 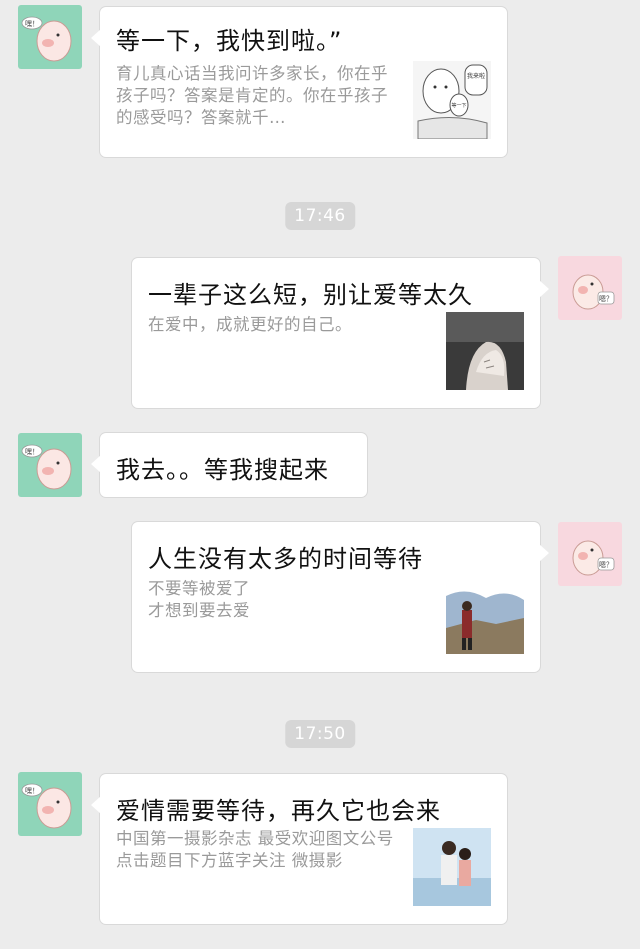 What do you see at coordinates (285, 559) in the screenshot?
I see `card-title: 人生没有太多的时间等待` at bounding box center [285, 559].